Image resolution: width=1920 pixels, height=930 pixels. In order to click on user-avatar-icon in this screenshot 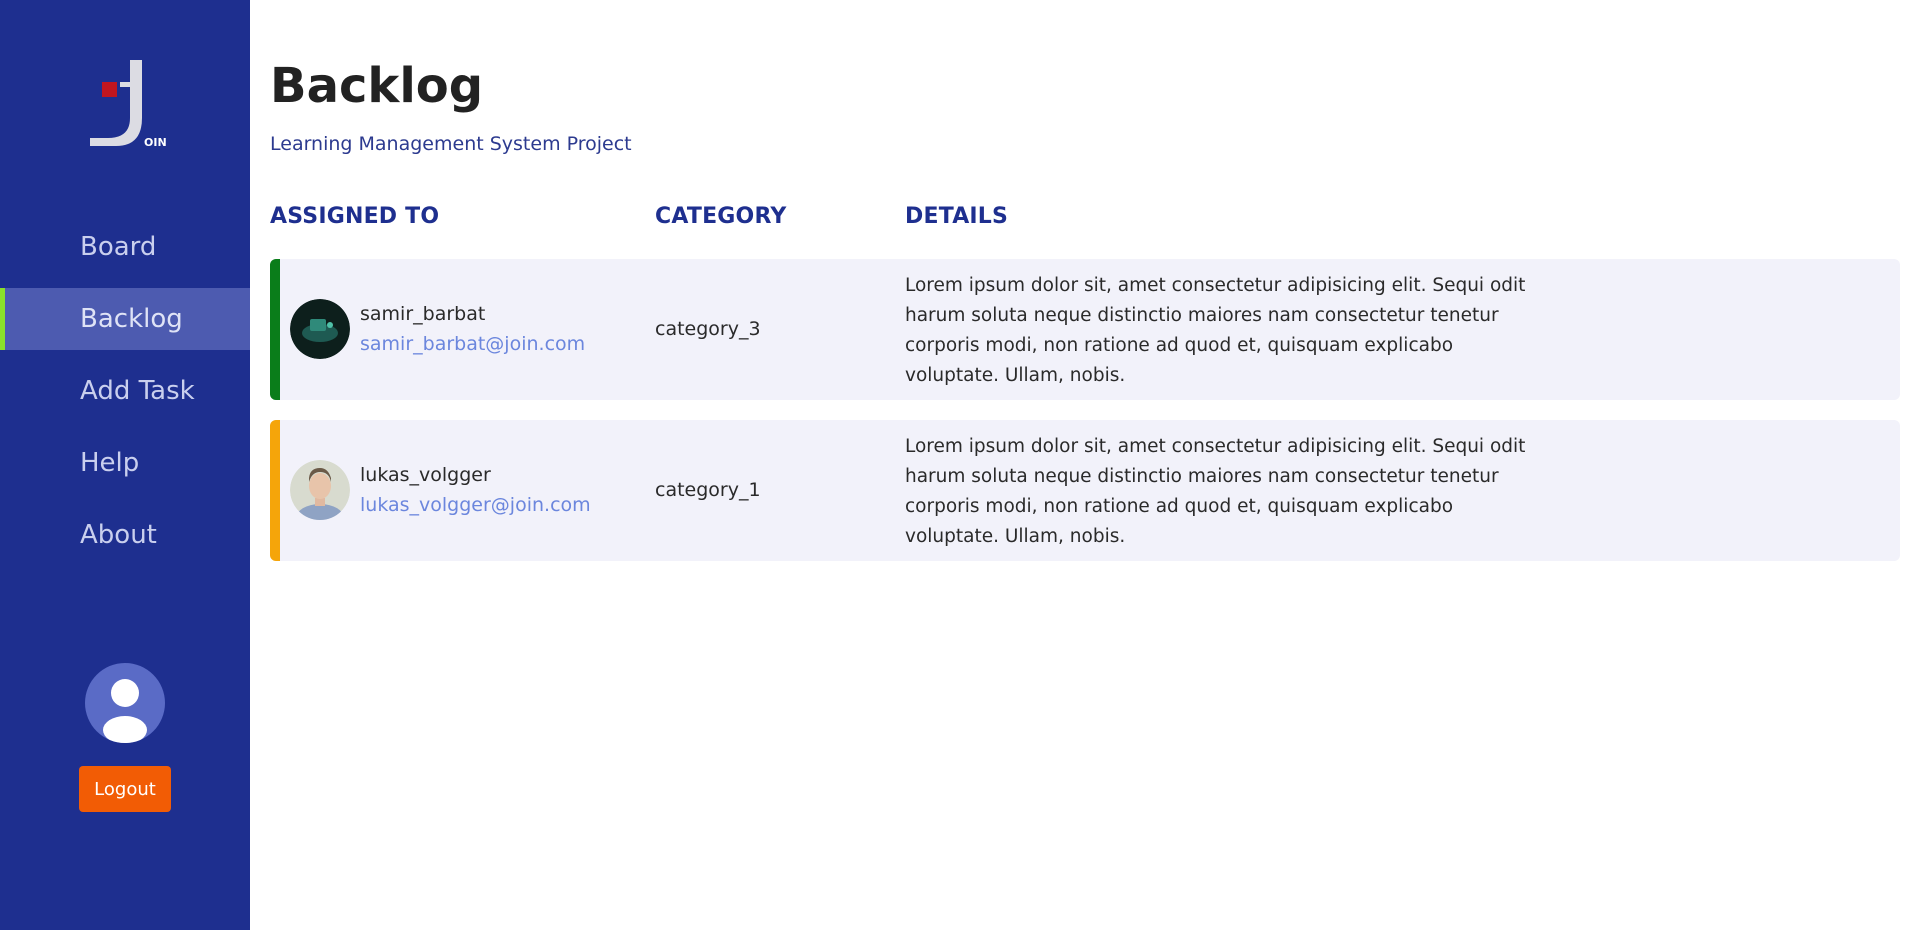, I will do `click(125, 703)`.